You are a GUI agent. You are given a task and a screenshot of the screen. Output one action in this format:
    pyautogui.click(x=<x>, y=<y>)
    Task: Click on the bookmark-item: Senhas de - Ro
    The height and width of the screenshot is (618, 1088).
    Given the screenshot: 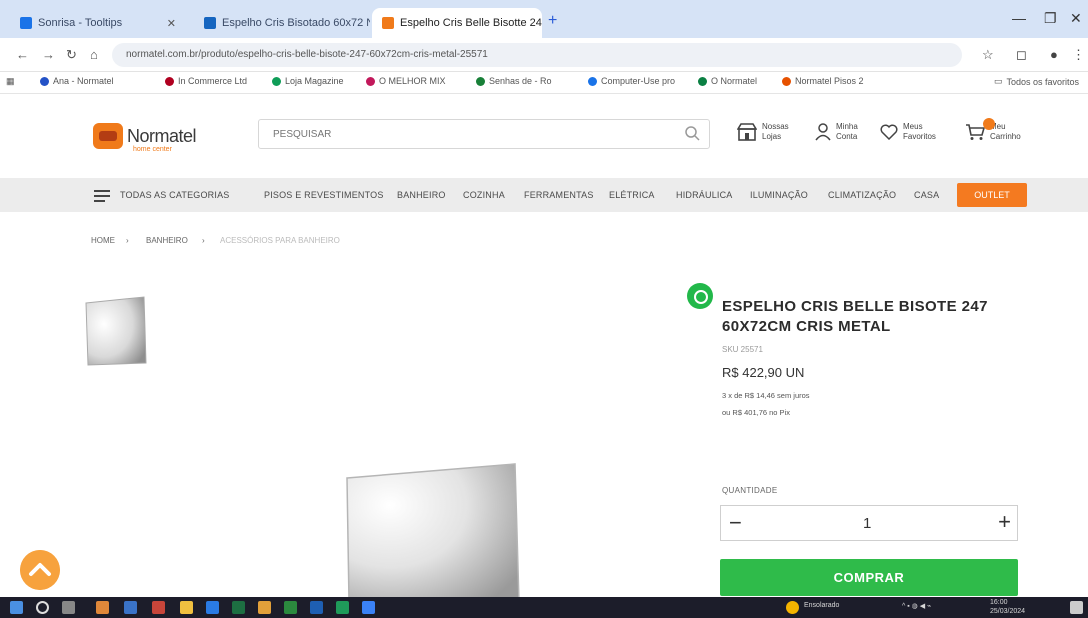 What is the action you would take?
    pyautogui.click(x=514, y=81)
    